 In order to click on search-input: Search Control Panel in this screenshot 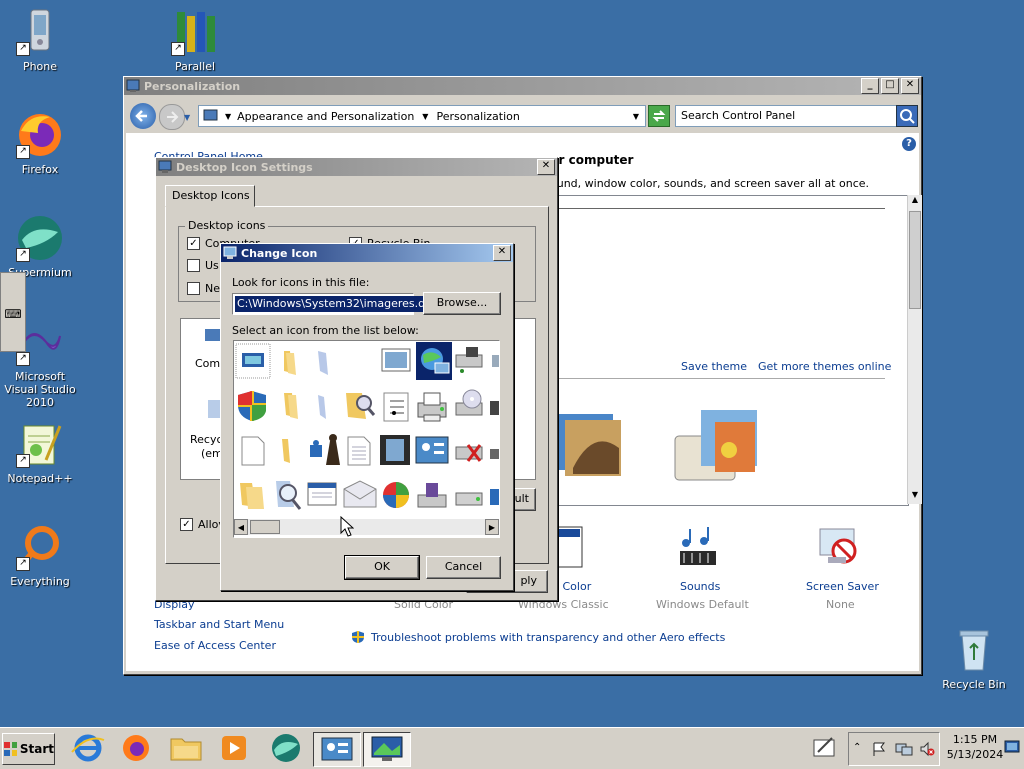, I will do `click(787, 116)`.